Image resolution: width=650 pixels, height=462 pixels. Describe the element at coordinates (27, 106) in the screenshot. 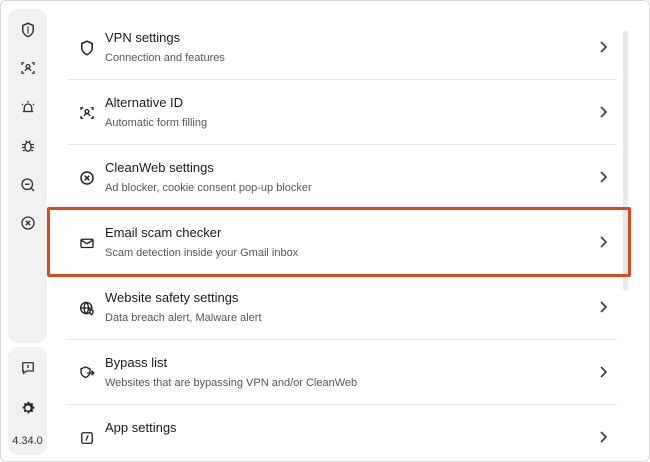

I see `alert-icon` at that location.